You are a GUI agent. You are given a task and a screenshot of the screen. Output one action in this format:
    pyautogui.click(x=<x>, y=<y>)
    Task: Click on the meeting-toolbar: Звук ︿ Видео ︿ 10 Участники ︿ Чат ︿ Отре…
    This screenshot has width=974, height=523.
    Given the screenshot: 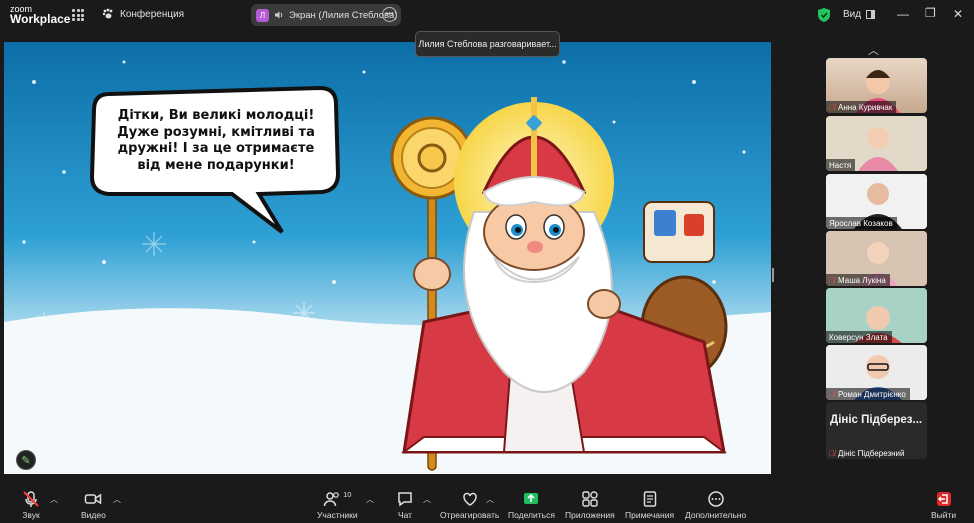 What is the action you would take?
    pyautogui.click(x=487, y=504)
    